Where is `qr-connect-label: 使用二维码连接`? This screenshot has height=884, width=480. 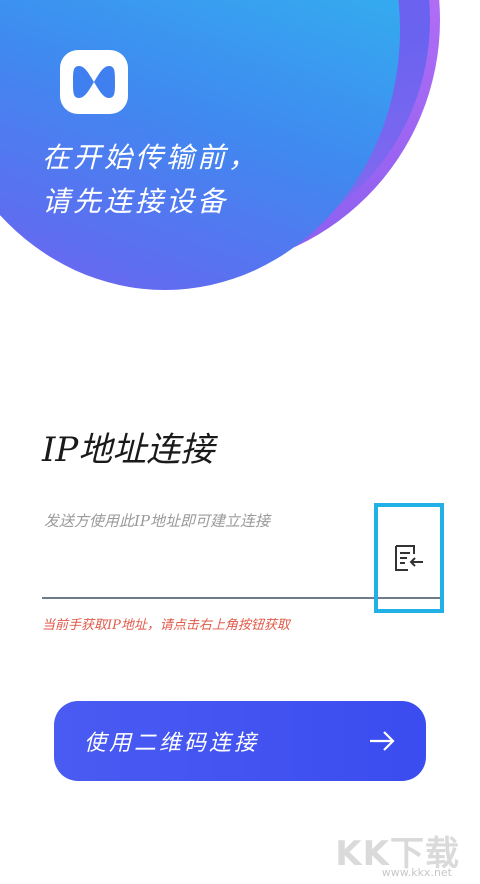
qr-connect-label: 使用二维码连接 is located at coordinates (172, 743).